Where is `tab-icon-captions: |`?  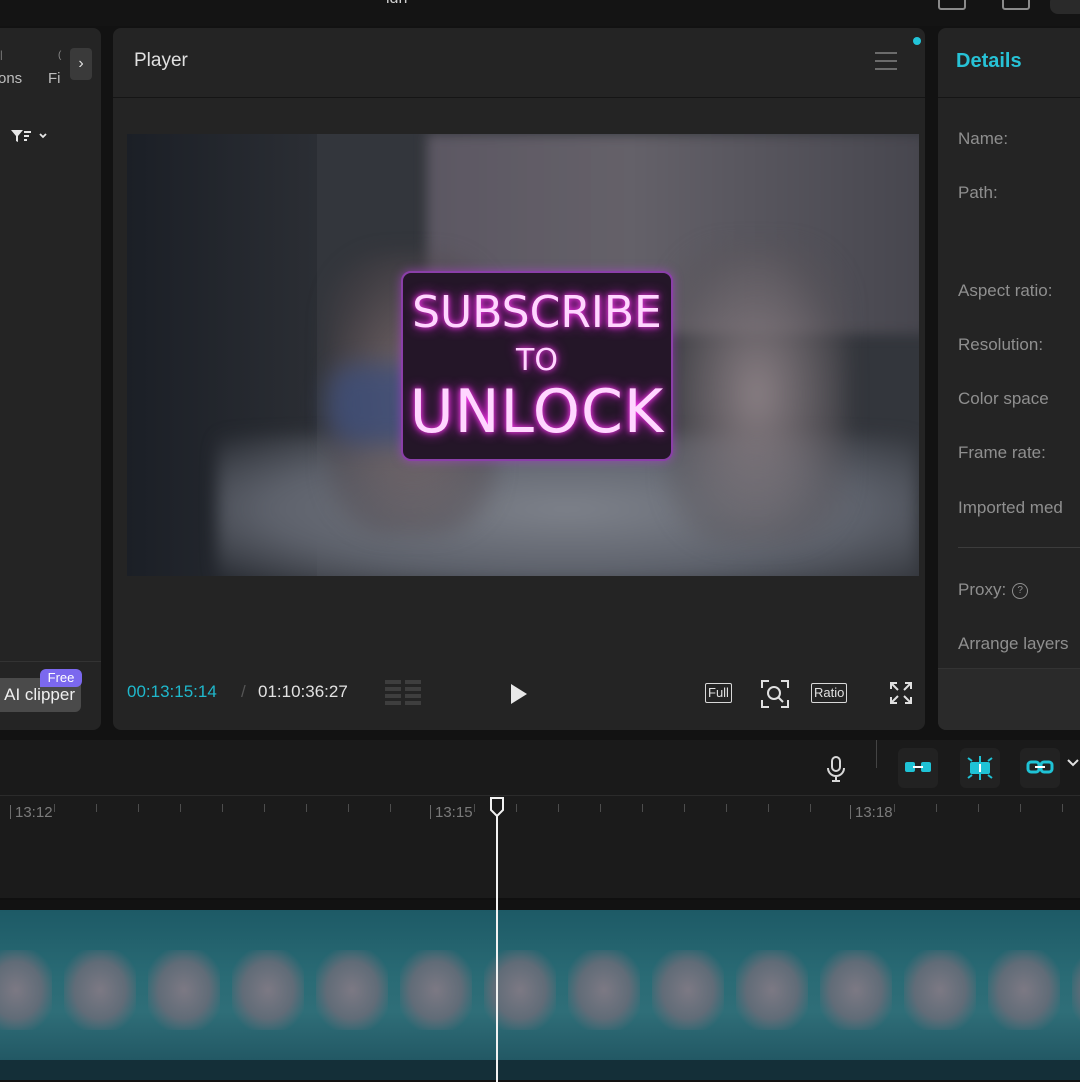
tab-icon-captions: | is located at coordinates (1, 55).